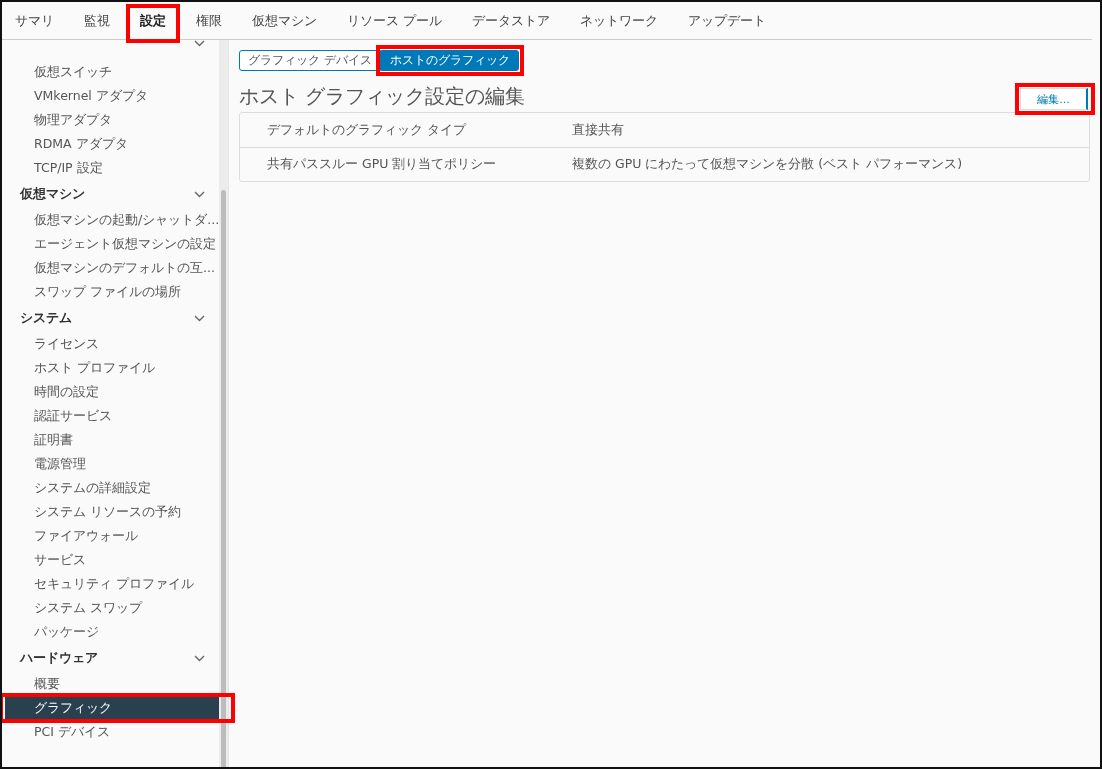  Describe the element at coordinates (112, 120) in the screenshot. I see `sidebar-item: 物理アダプタ` at that location.